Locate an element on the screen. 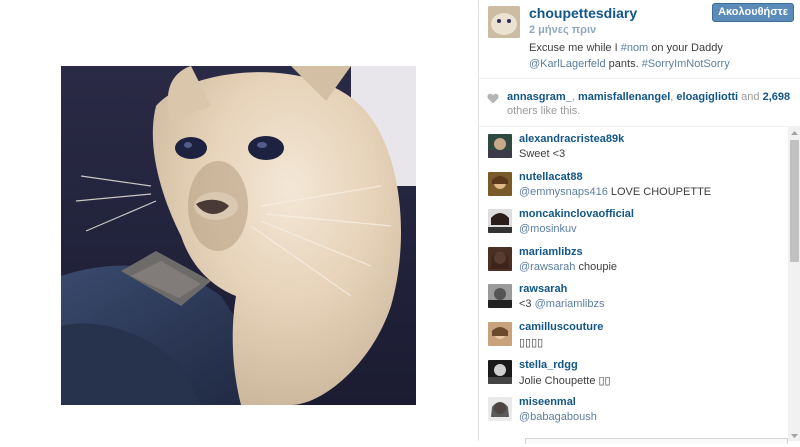 The height and width of the screenshot is (447, 800). commenter-username: rawsarah is located at coordinates (543, 289).